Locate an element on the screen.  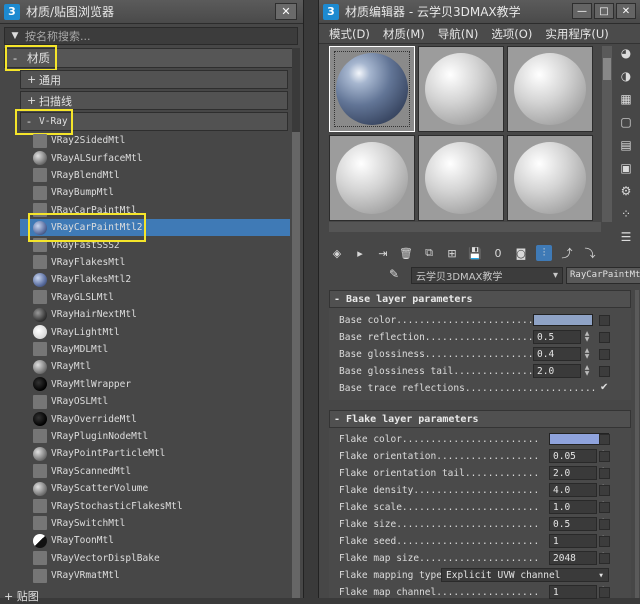
material-list-item: VRayMtl is located at coordinates (155, 366).